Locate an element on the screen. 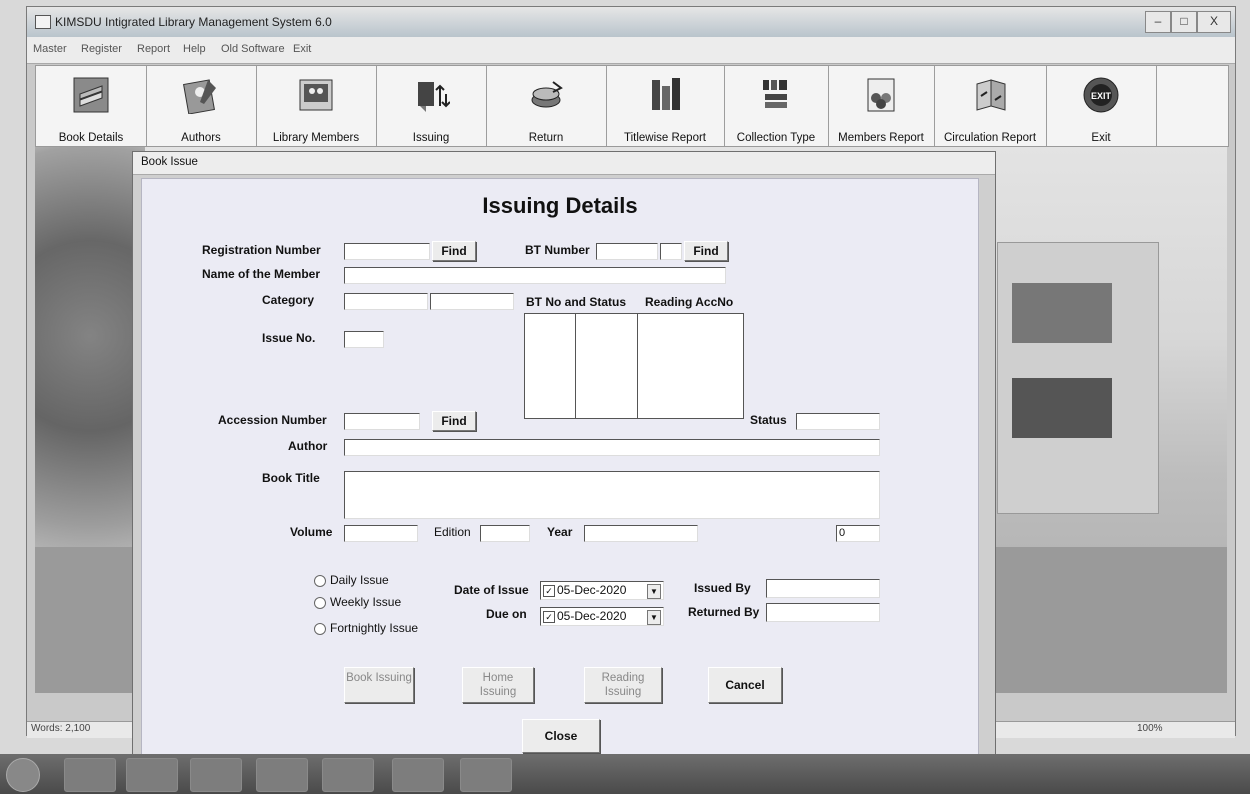 The height and width of the screenshot is (794, 1250). book-issuing-button: Book Issuing is located at coordinates (379, 685).